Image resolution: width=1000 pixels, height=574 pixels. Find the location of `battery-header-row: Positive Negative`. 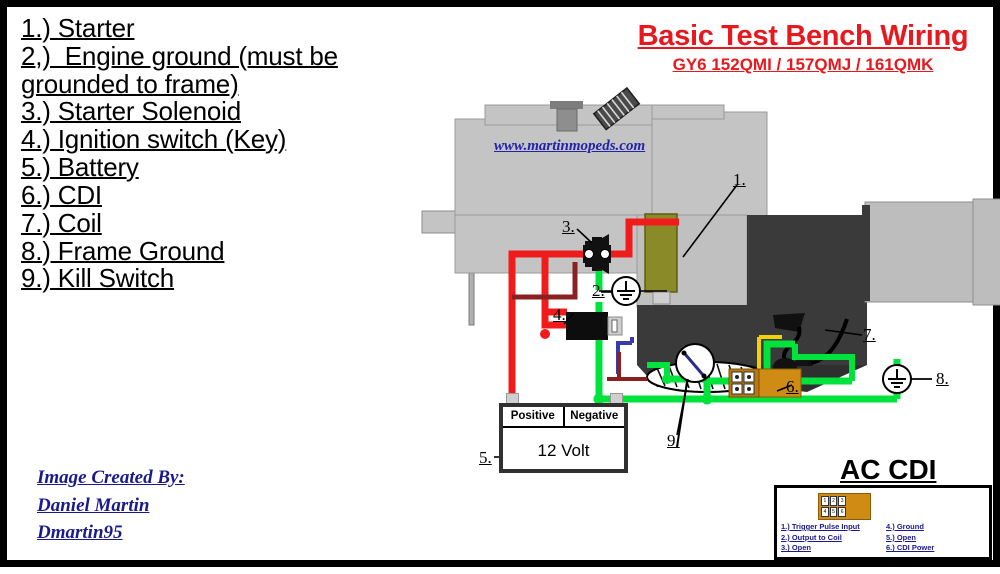

battery-header-row: Positive Negative is located at coordinates (563, 417).